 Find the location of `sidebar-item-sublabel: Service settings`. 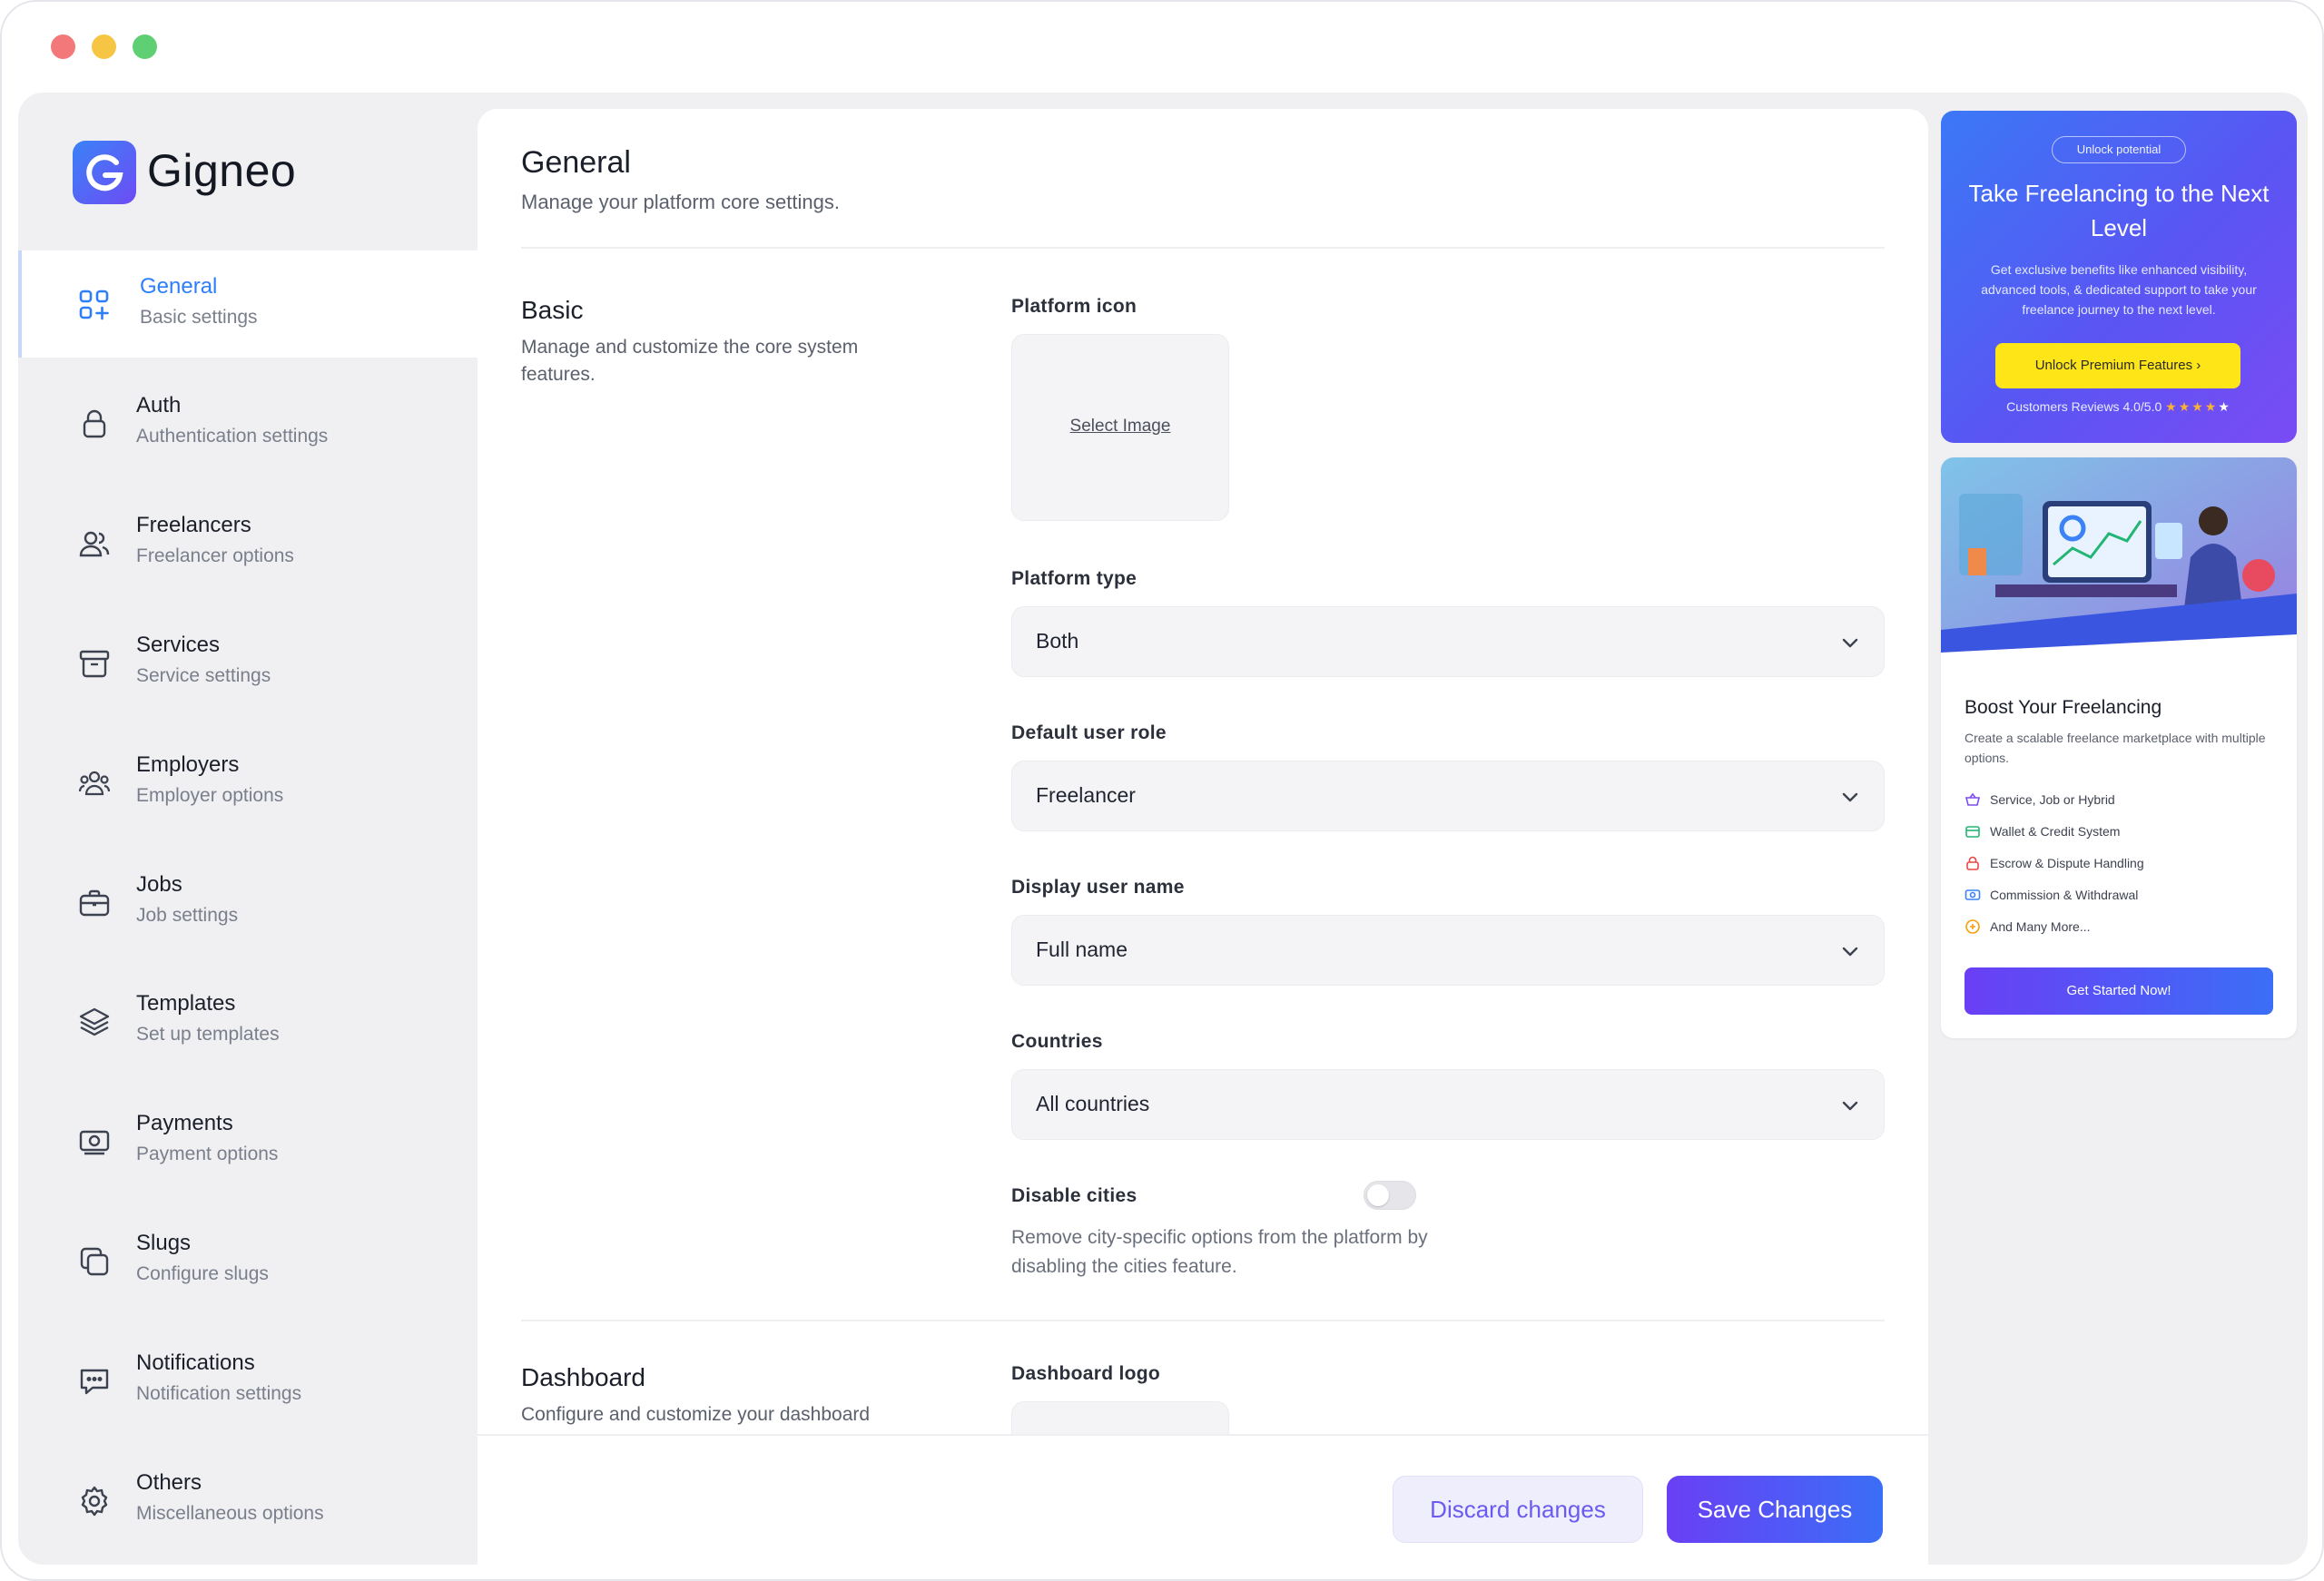

sidebar-item-sublabel: Service settings is located at coordinates (203, 675).